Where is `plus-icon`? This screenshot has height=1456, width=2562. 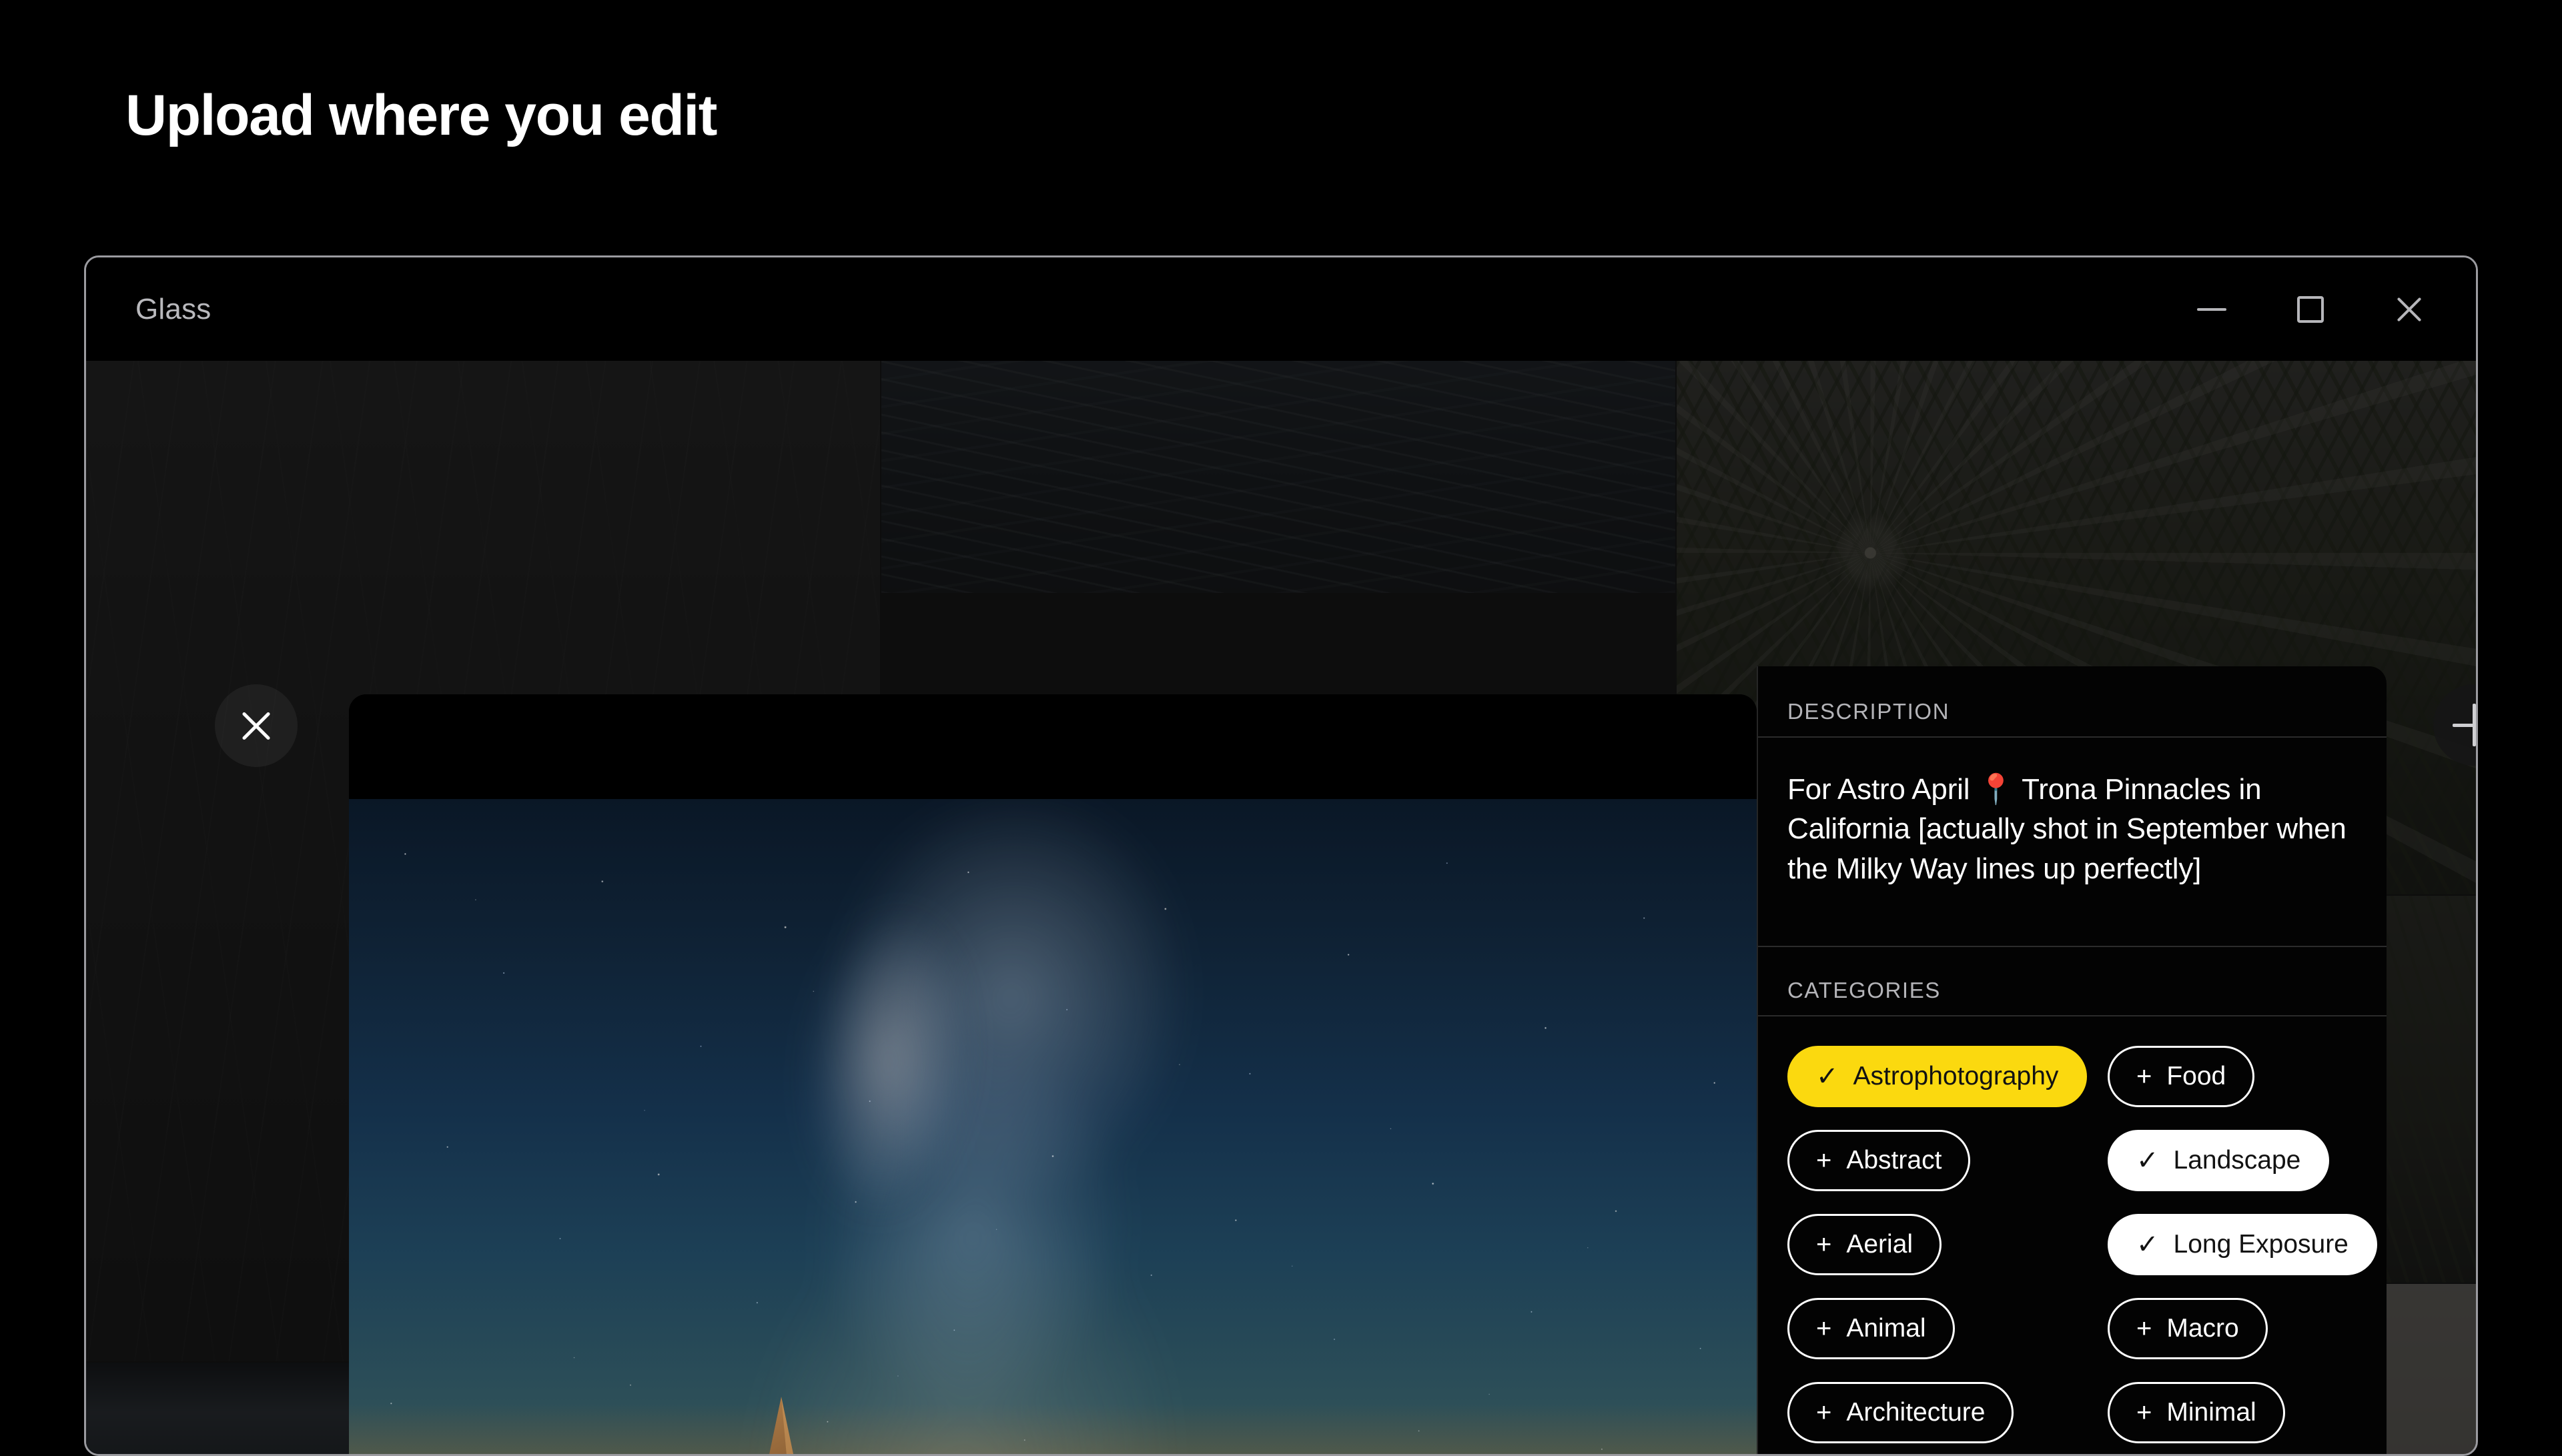
plus-icon is located at coordinates (2465, 725).